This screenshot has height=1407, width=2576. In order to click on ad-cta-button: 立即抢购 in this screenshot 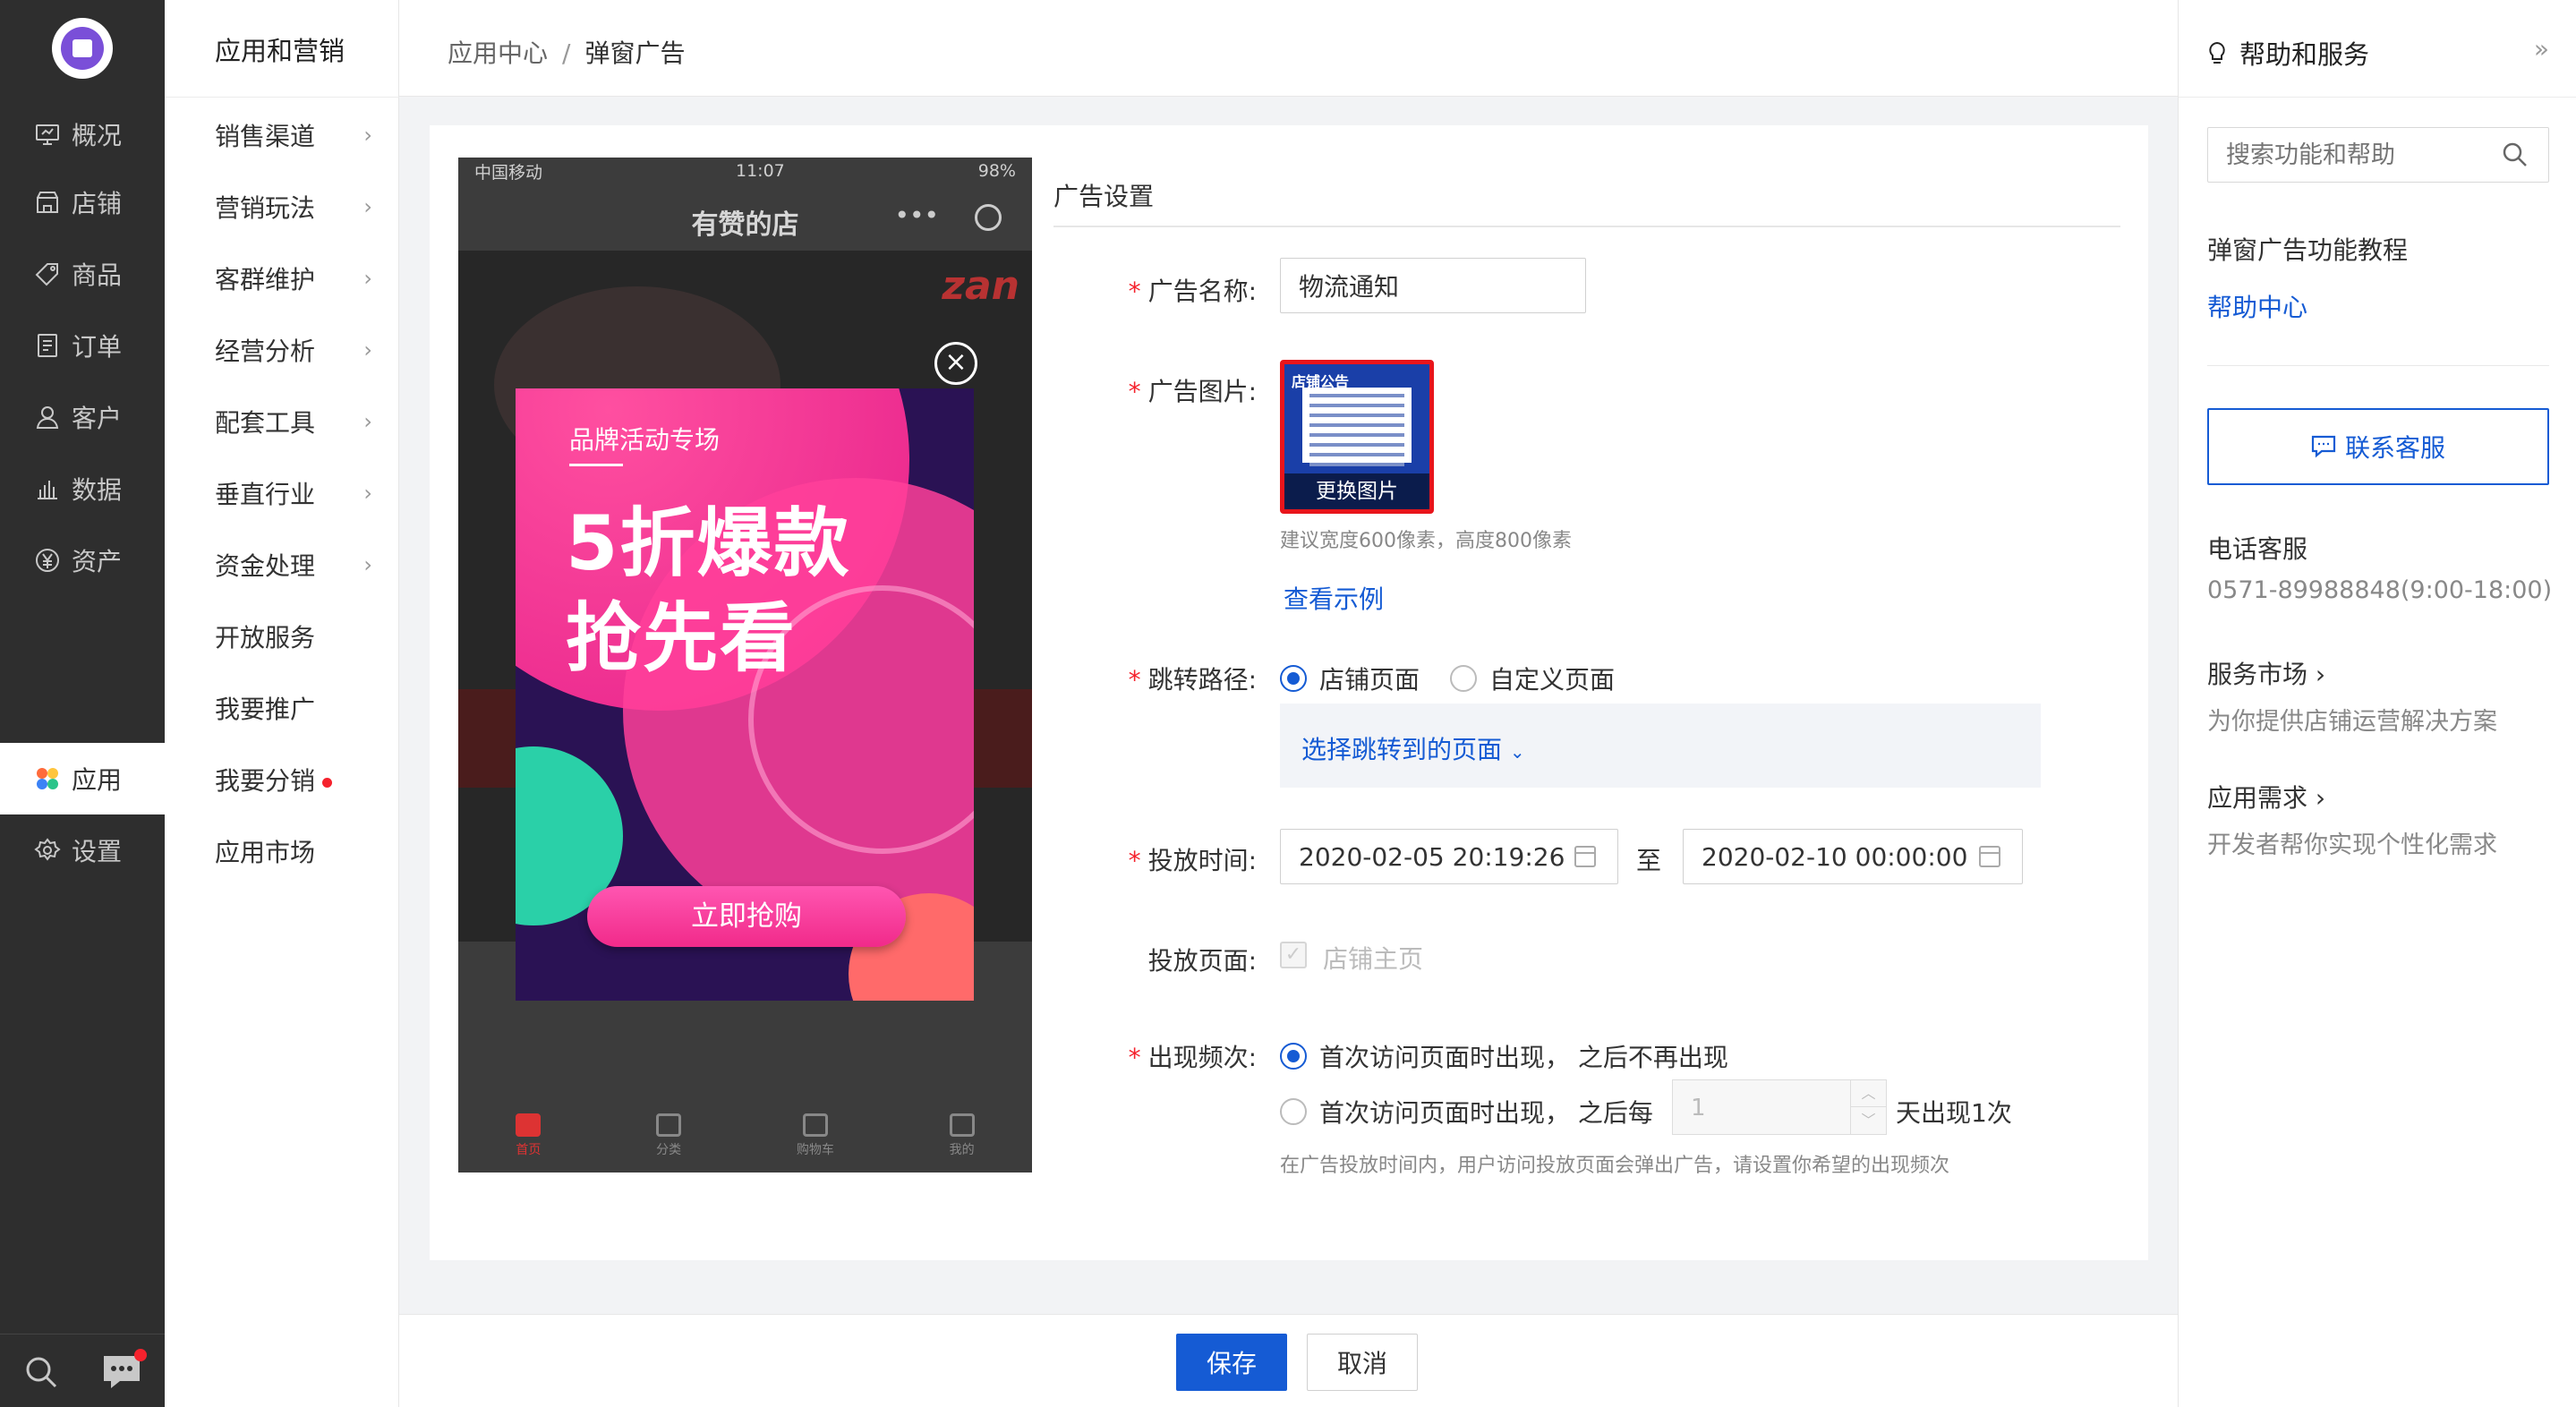, I will do `click(746, 916)`.